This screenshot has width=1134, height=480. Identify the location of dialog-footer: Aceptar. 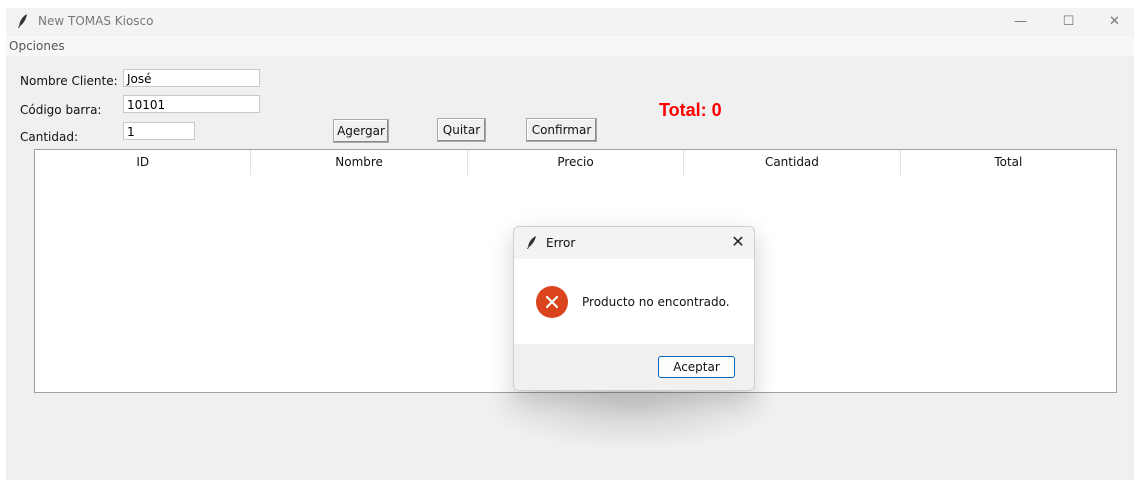
(634, 367).